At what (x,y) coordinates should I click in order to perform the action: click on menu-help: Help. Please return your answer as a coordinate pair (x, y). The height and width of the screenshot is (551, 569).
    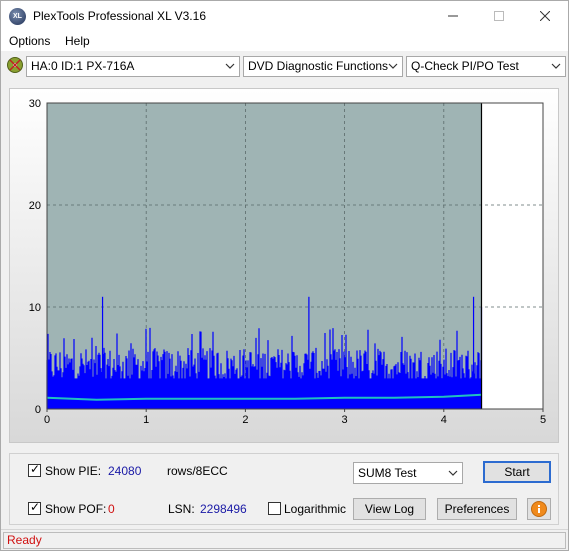
    Looking at the image, I should click on (77, 41).